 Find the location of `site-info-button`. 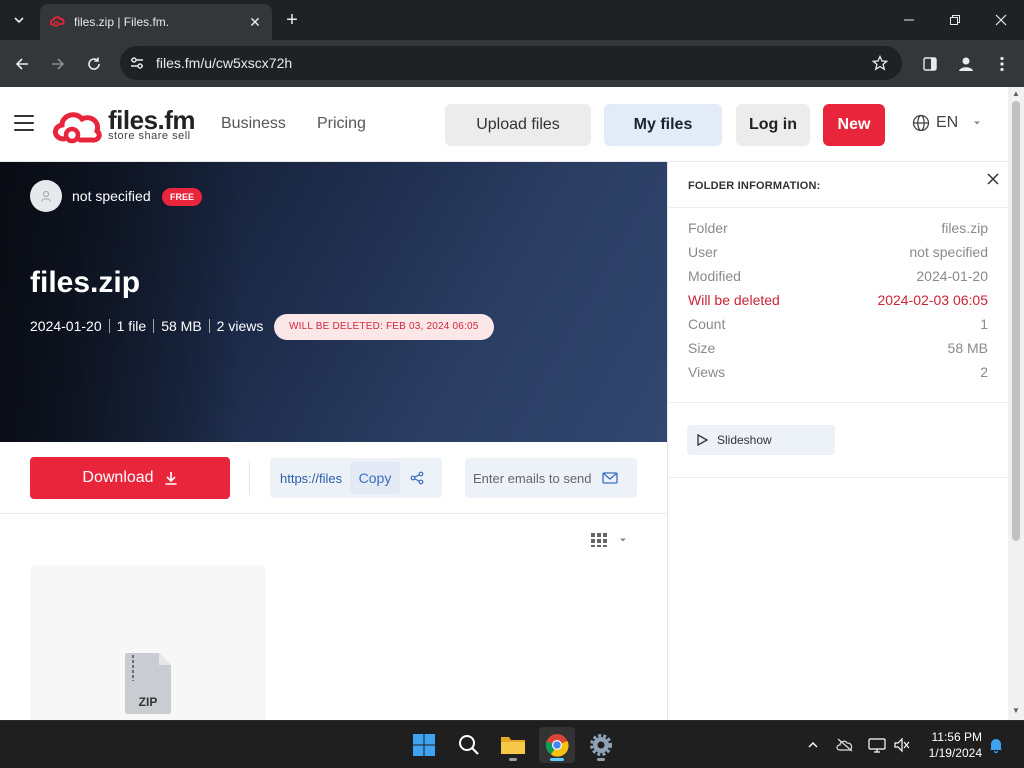

site-info-button is located at coordinates (137, 63).